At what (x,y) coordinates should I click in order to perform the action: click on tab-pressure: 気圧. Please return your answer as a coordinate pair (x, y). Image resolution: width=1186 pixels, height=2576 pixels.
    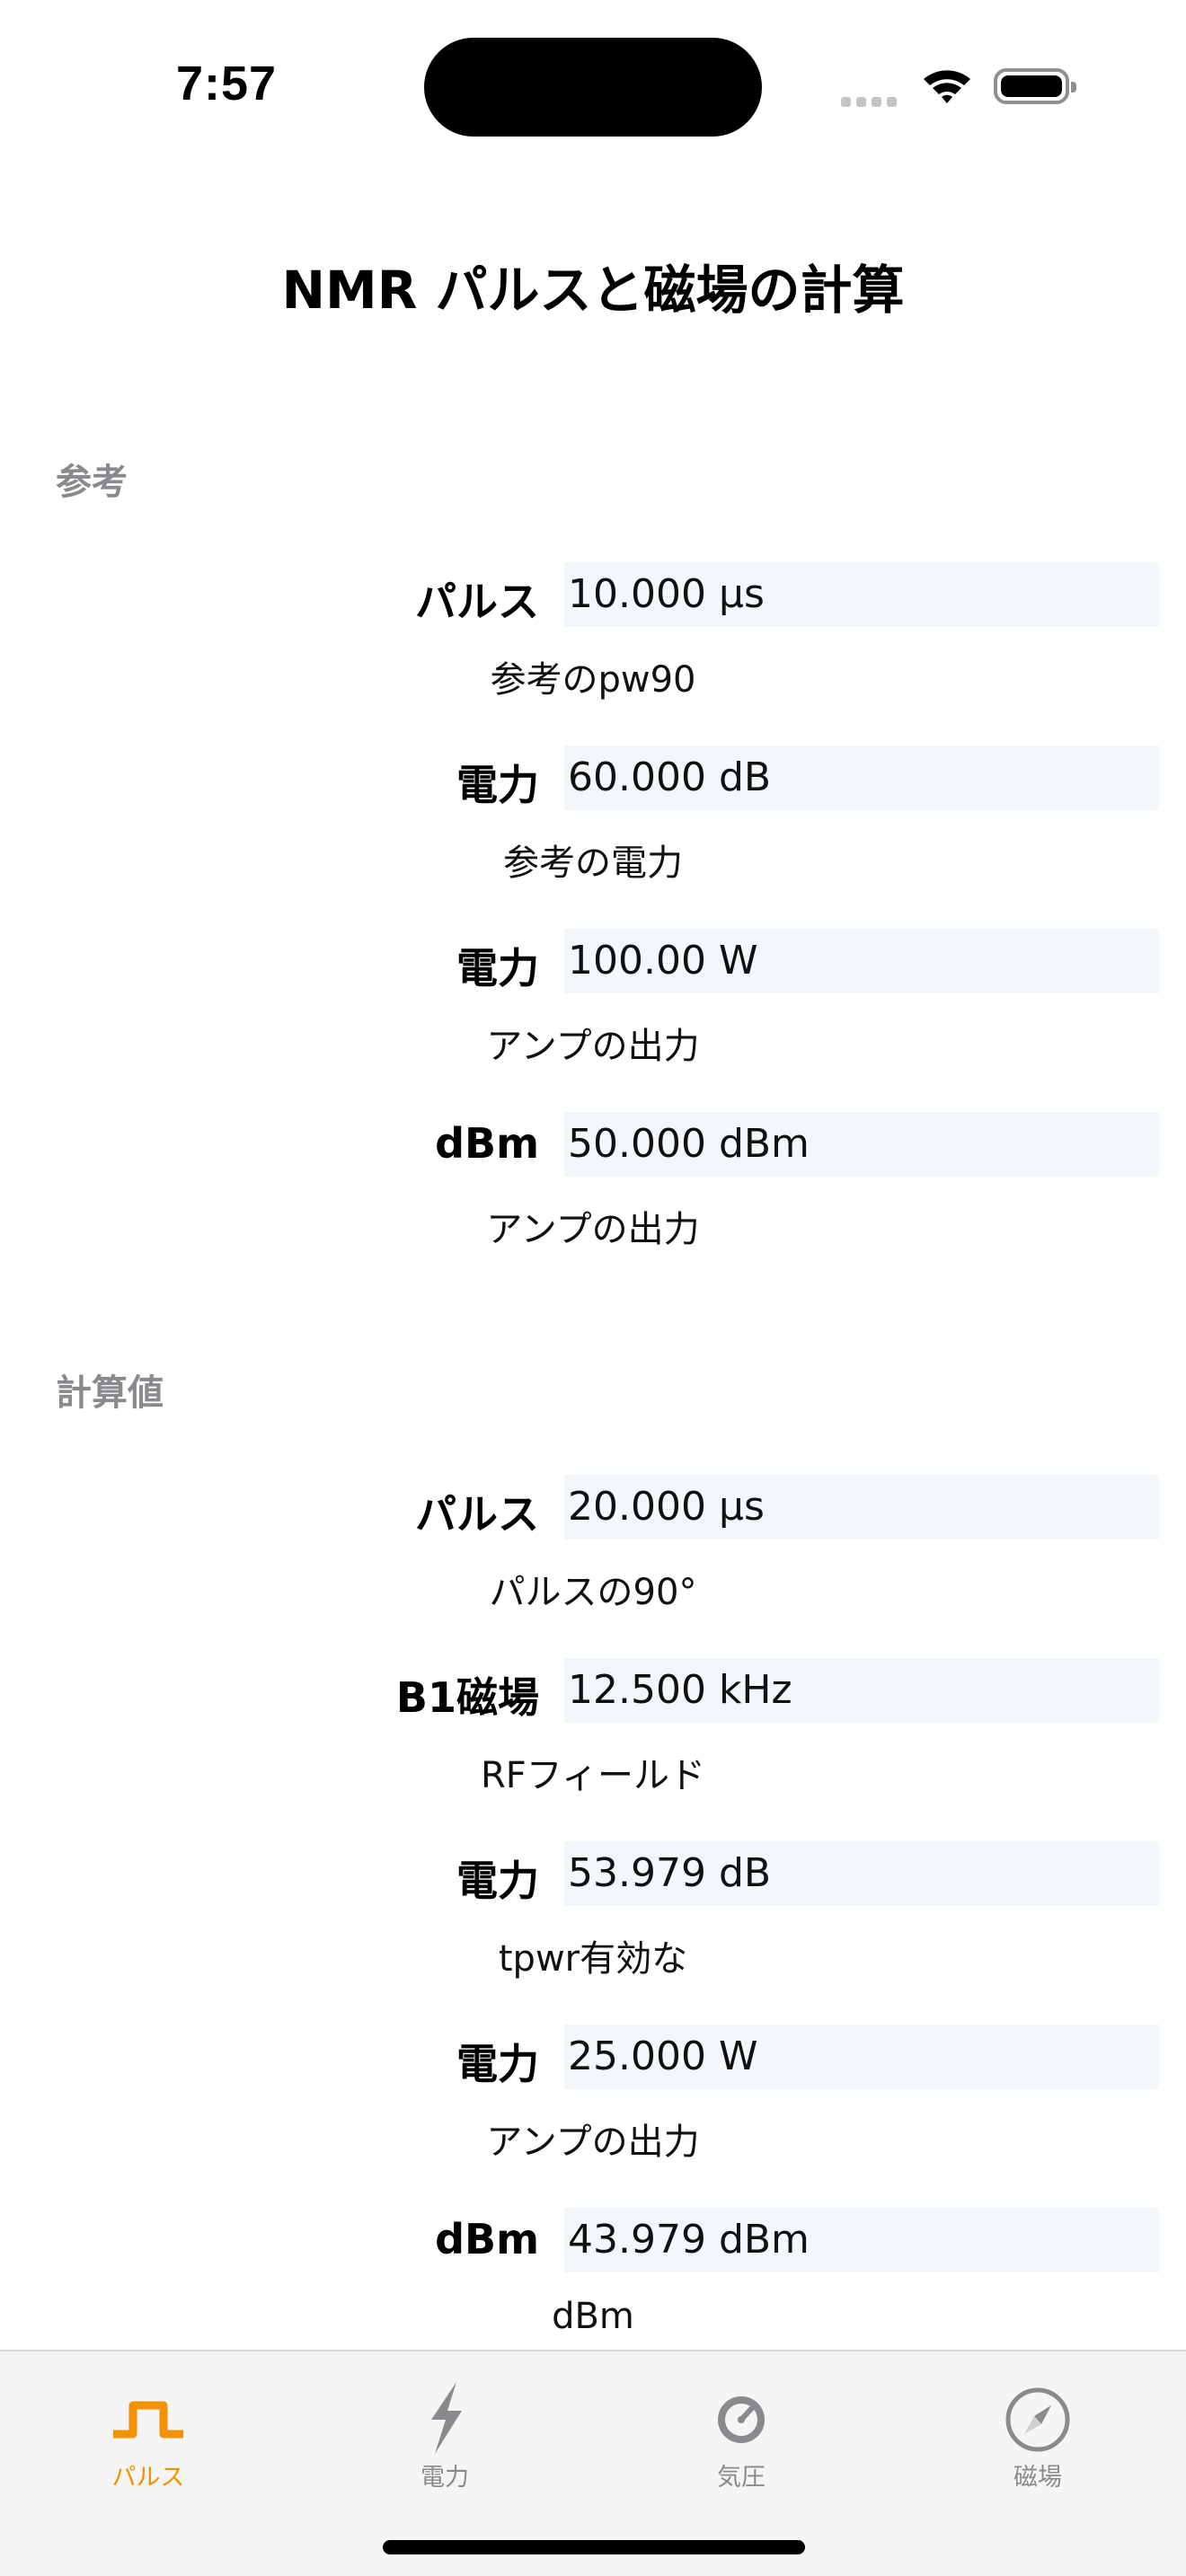
    Looking at the image, I should click on (741, 2433).